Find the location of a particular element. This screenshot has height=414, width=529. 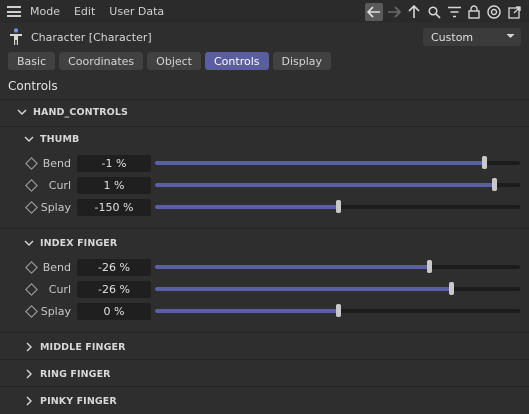

group-pinky-finger: PINKY FINGER is located at coordinates (276, 401).